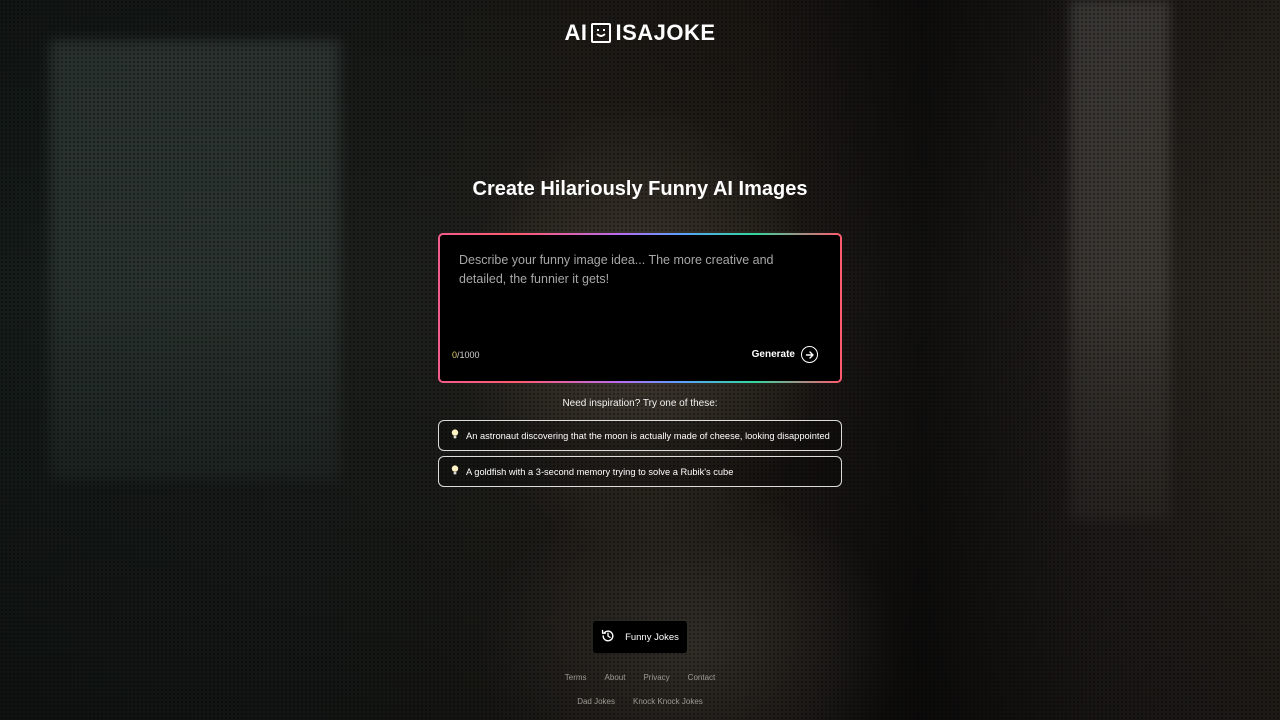  What do you see at coordinates (608, 637) in the screenshot?
I see `history-icon` at bounding box center [608, 637].